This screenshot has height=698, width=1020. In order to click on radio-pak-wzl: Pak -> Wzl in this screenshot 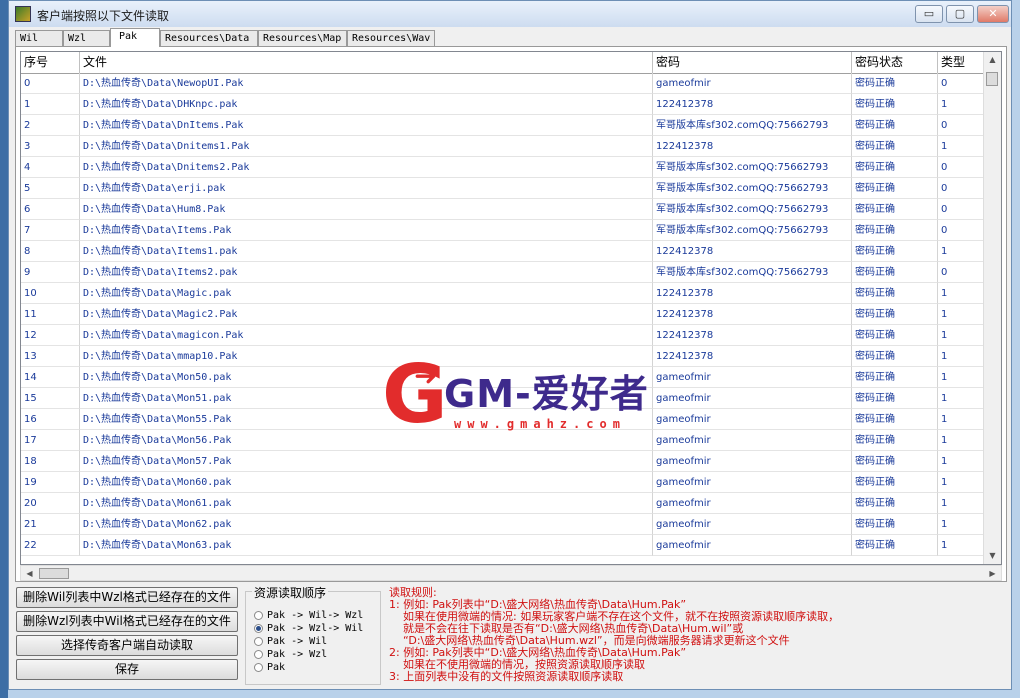, I will do `click(290, 655)`.